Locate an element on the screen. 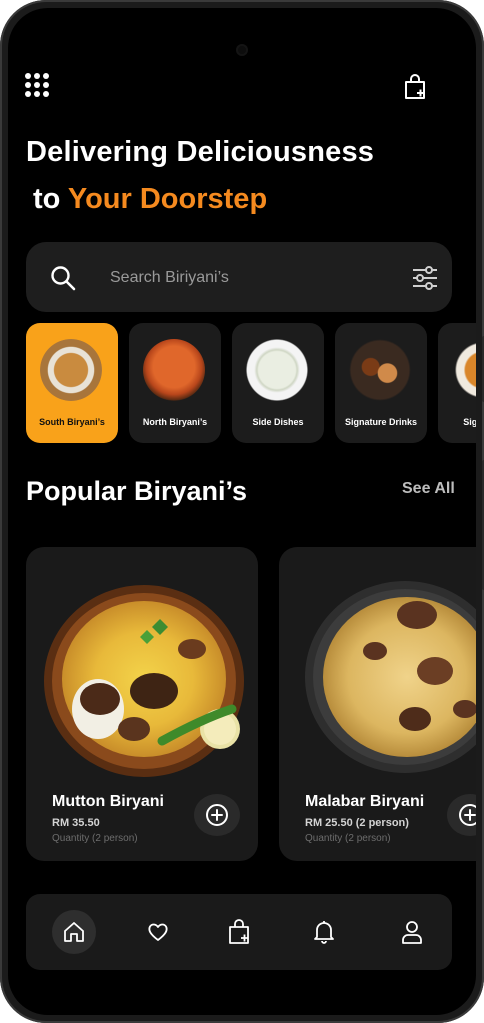 The width and height of the screenshot is (484, 1023). nav-profile is located at coordinates (412, 932).